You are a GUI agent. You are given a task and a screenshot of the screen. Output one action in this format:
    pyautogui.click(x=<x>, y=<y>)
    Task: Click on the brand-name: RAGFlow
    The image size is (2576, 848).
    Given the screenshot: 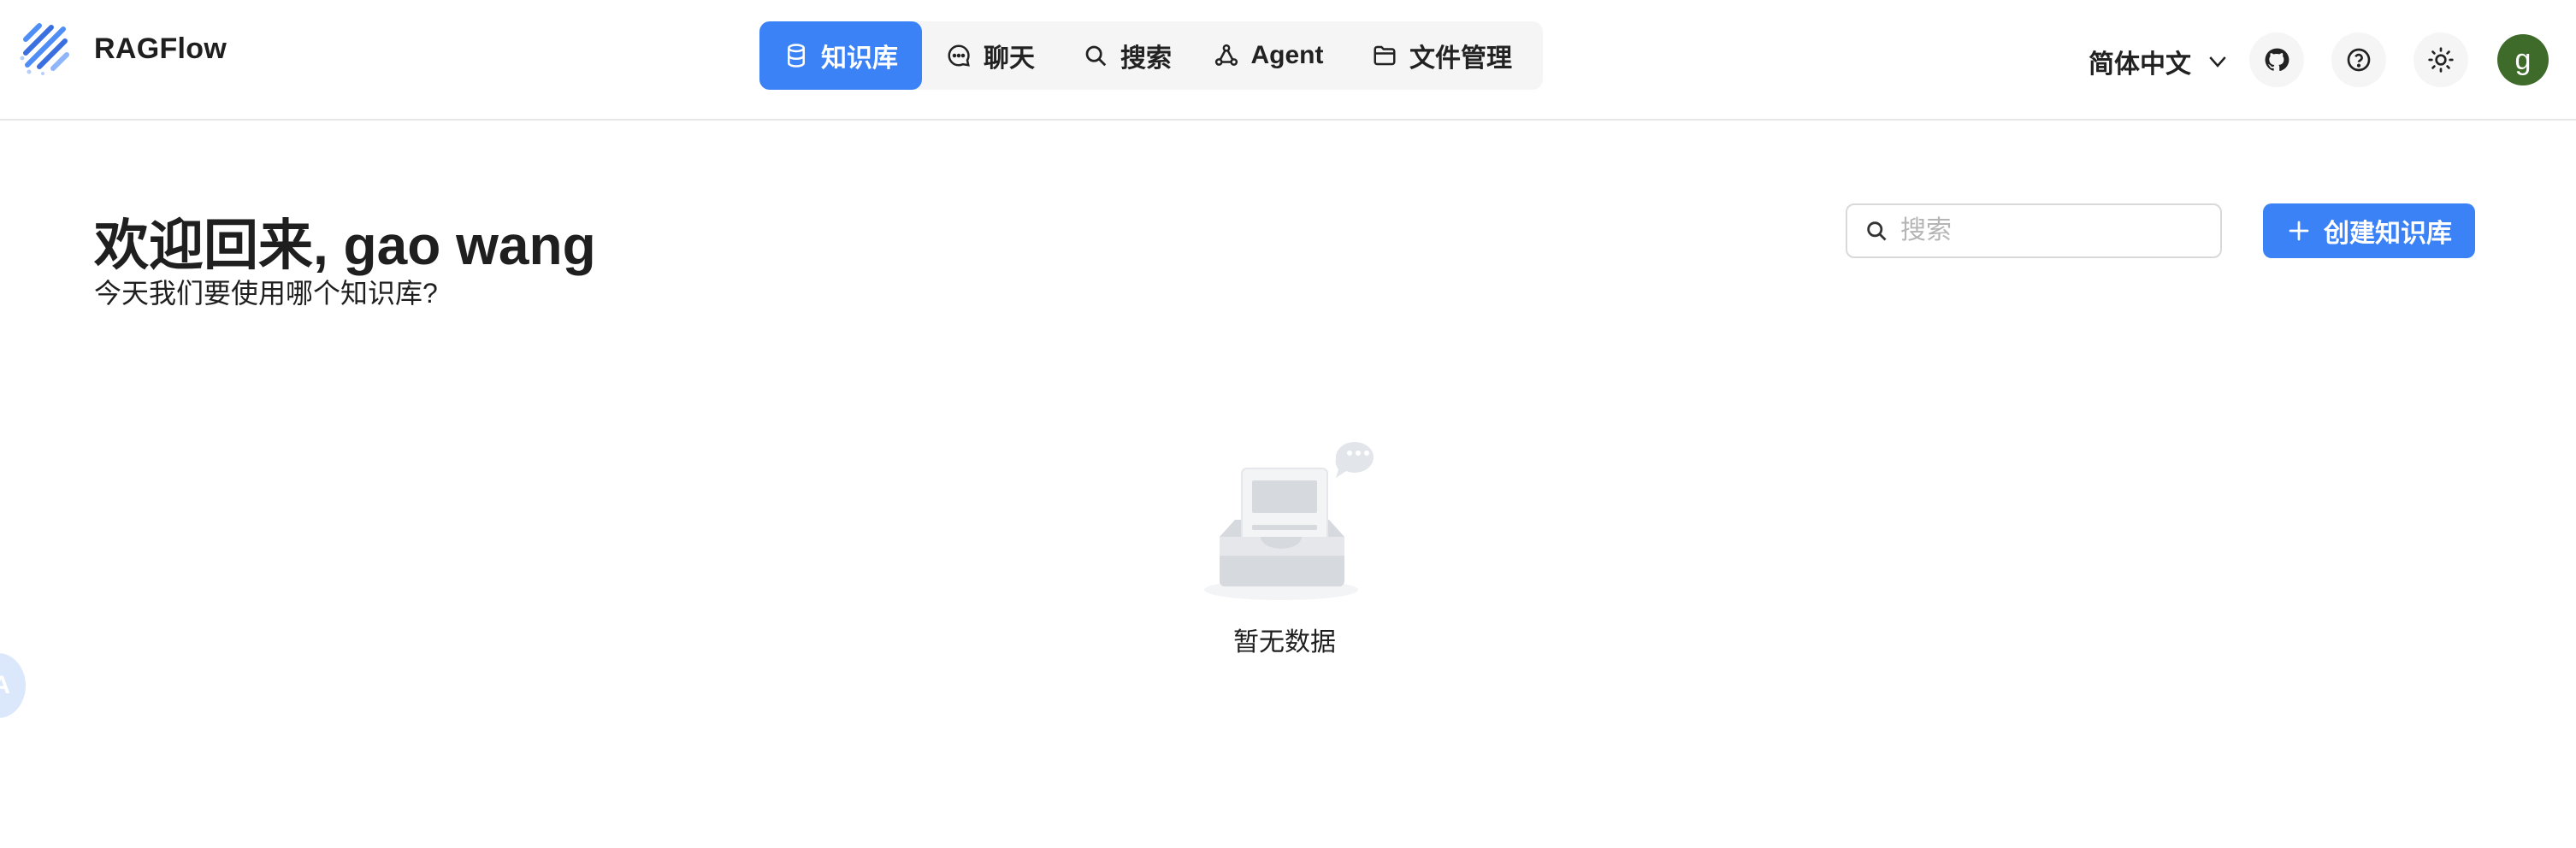 What is the action you would take?
    pyautogui.click(x=160, y=48)
    